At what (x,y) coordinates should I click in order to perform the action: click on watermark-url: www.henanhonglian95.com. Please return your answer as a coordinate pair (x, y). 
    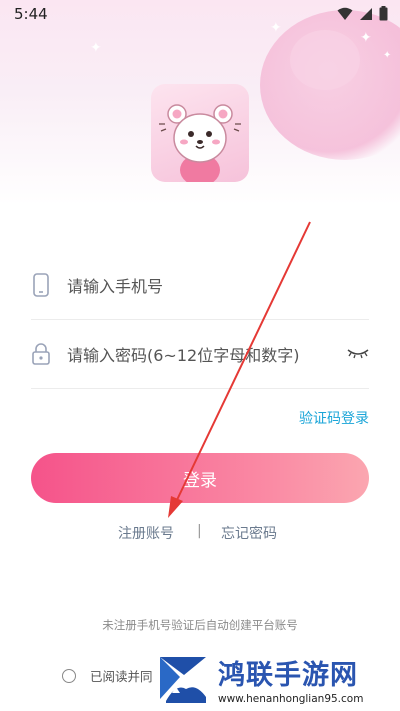
    Looking at the image, I should click on (291, 699).